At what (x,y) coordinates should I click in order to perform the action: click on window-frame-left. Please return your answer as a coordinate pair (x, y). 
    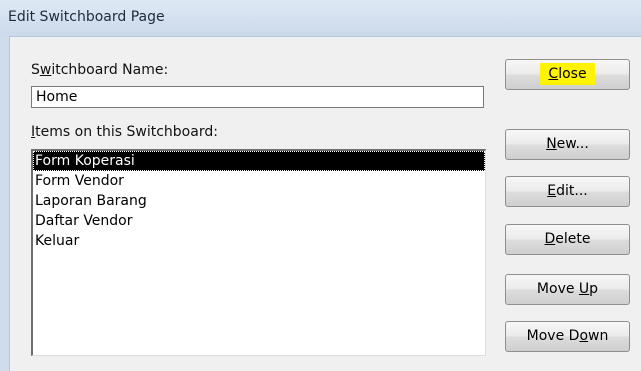
    Looking at the image, I should click on (5, 203).